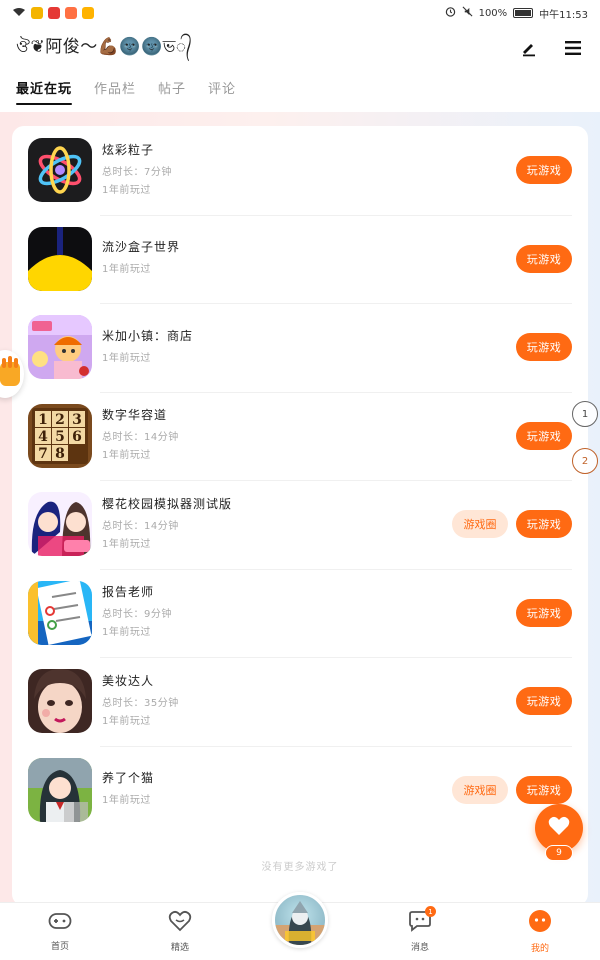  What do you see at coordinates (147, 347) in the screenshot?
I see `game-info: 米加小镇：商店 1年前玩过` at bounding box center [147, 347].